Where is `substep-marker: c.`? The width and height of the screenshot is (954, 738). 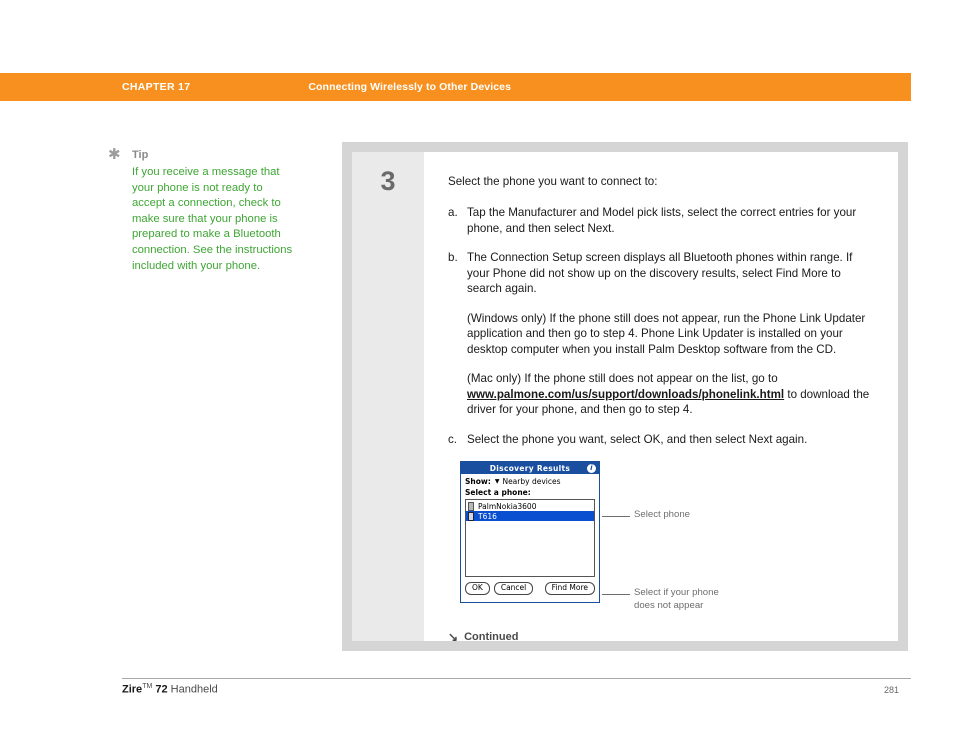
substep-marker: c. is located at coordinates (453, 439).